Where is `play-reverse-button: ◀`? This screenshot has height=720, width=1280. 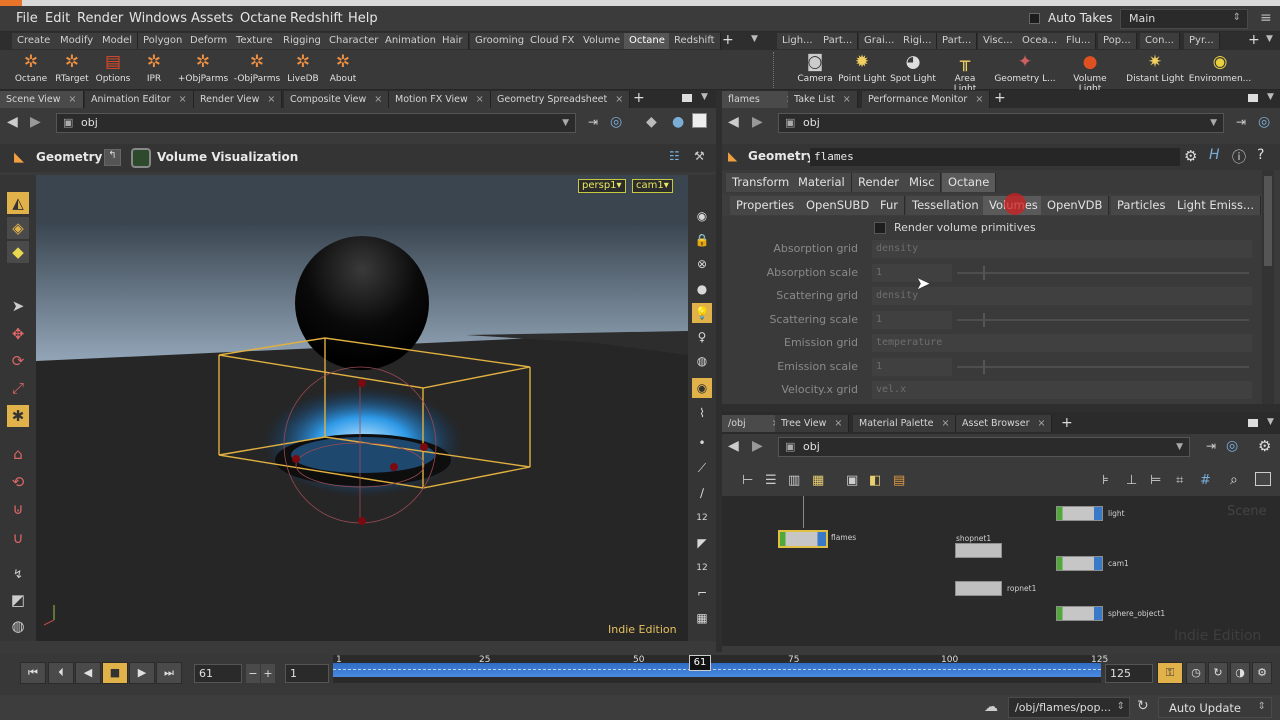 play-reverse-button: ◀ is located at coordinates (88, 673).